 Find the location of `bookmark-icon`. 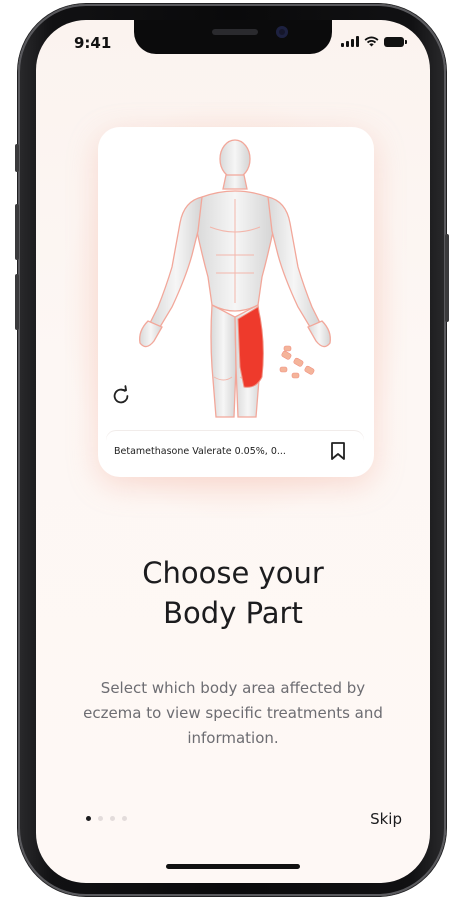

bookmark-icon is located at coordinates (338, 451).